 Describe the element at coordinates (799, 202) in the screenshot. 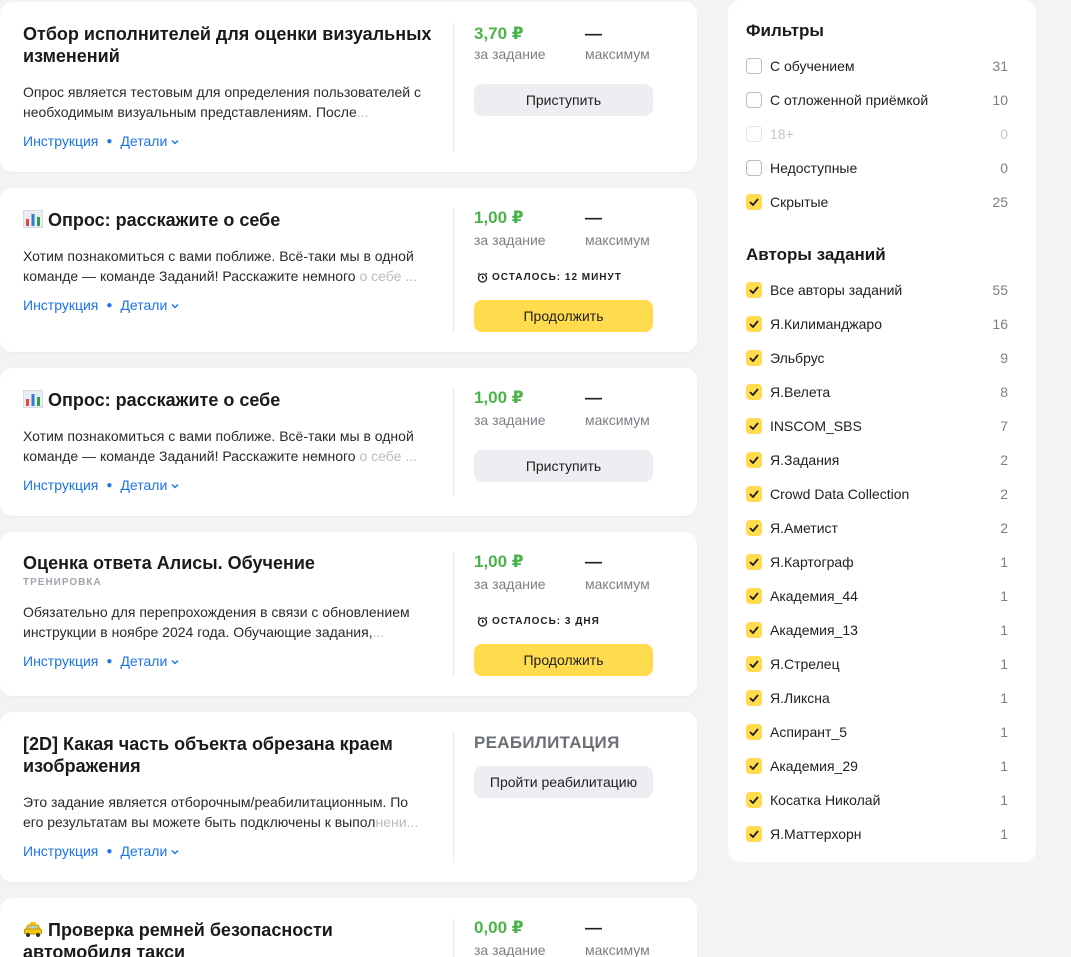

I see `filter-label: Скрытые` at that location.